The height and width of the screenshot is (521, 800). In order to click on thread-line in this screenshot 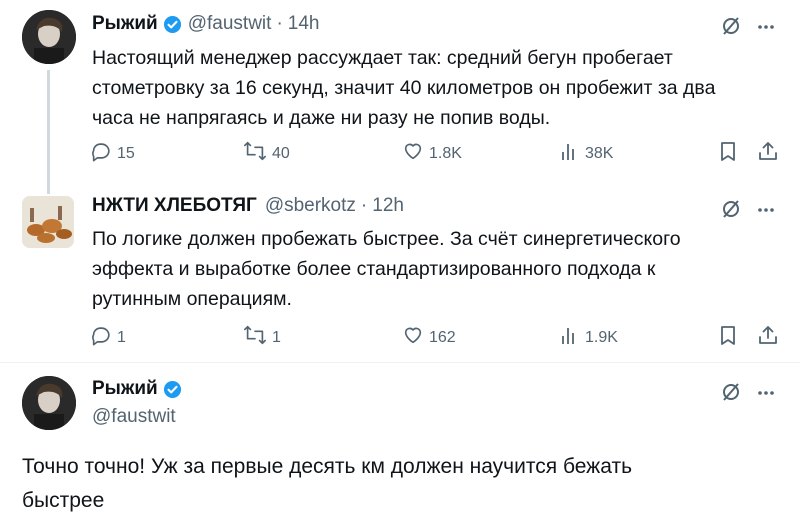, I will do `click(48, 132)`.